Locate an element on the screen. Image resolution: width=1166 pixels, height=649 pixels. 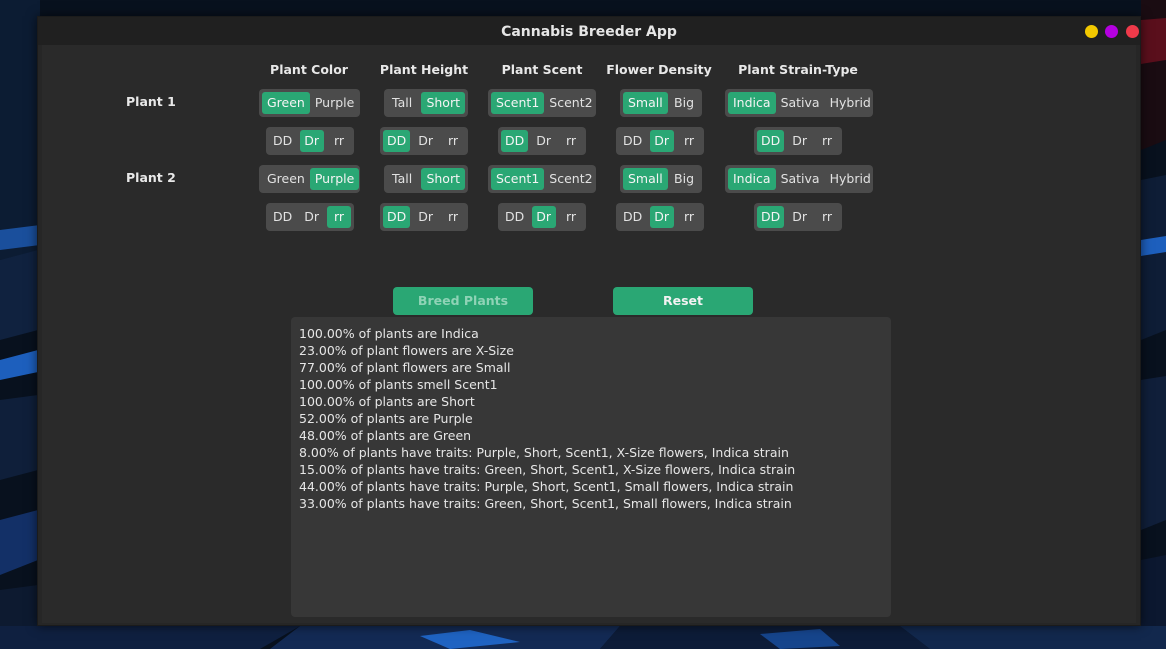
plant-2-density-option-dr: Dr is located at coordinates (661, 217).